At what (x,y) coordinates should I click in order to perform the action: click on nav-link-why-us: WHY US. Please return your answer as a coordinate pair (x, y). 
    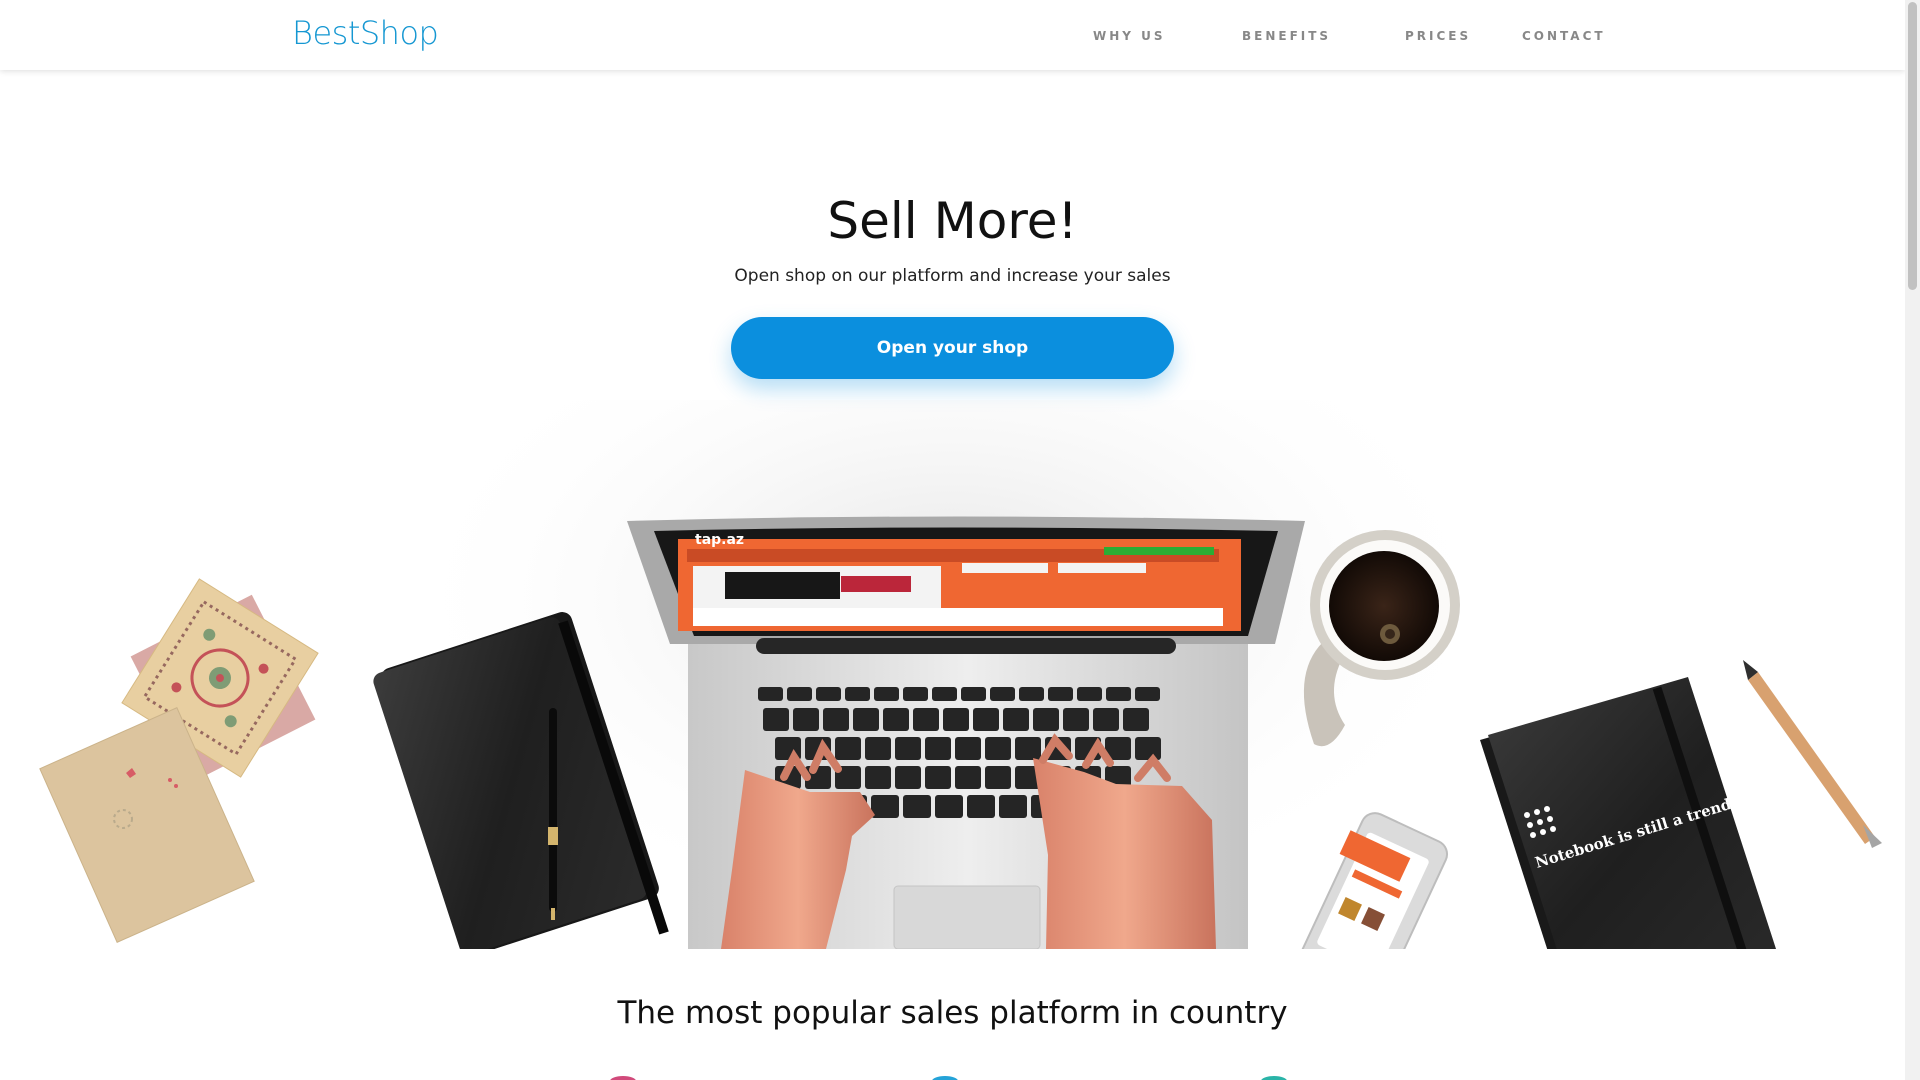
    Looking at the image, I should click on (1129, 36).